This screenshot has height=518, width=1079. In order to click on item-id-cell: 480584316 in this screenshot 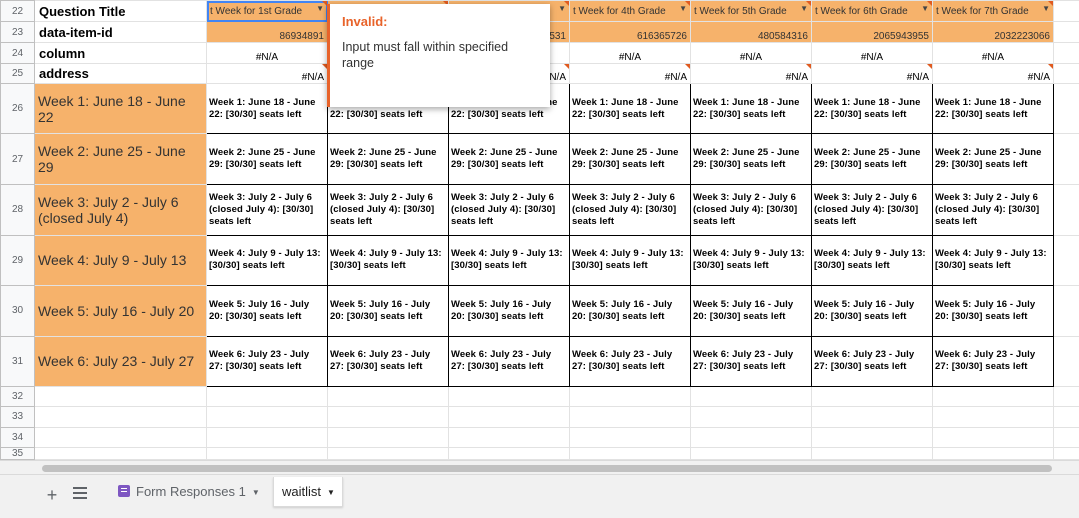, I will do `click(751, 32)`.